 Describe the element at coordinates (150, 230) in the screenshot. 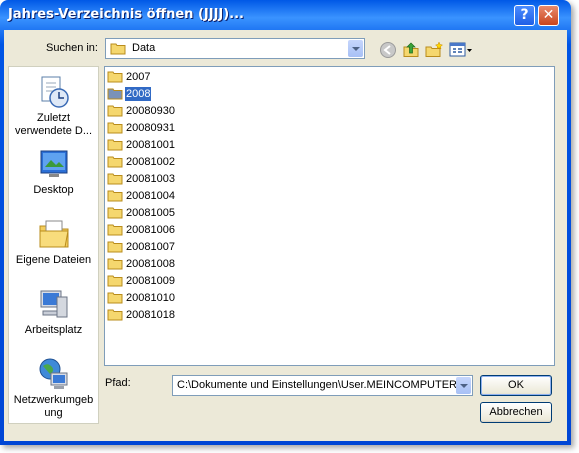

I see `folder-name: 20081006` at that location.